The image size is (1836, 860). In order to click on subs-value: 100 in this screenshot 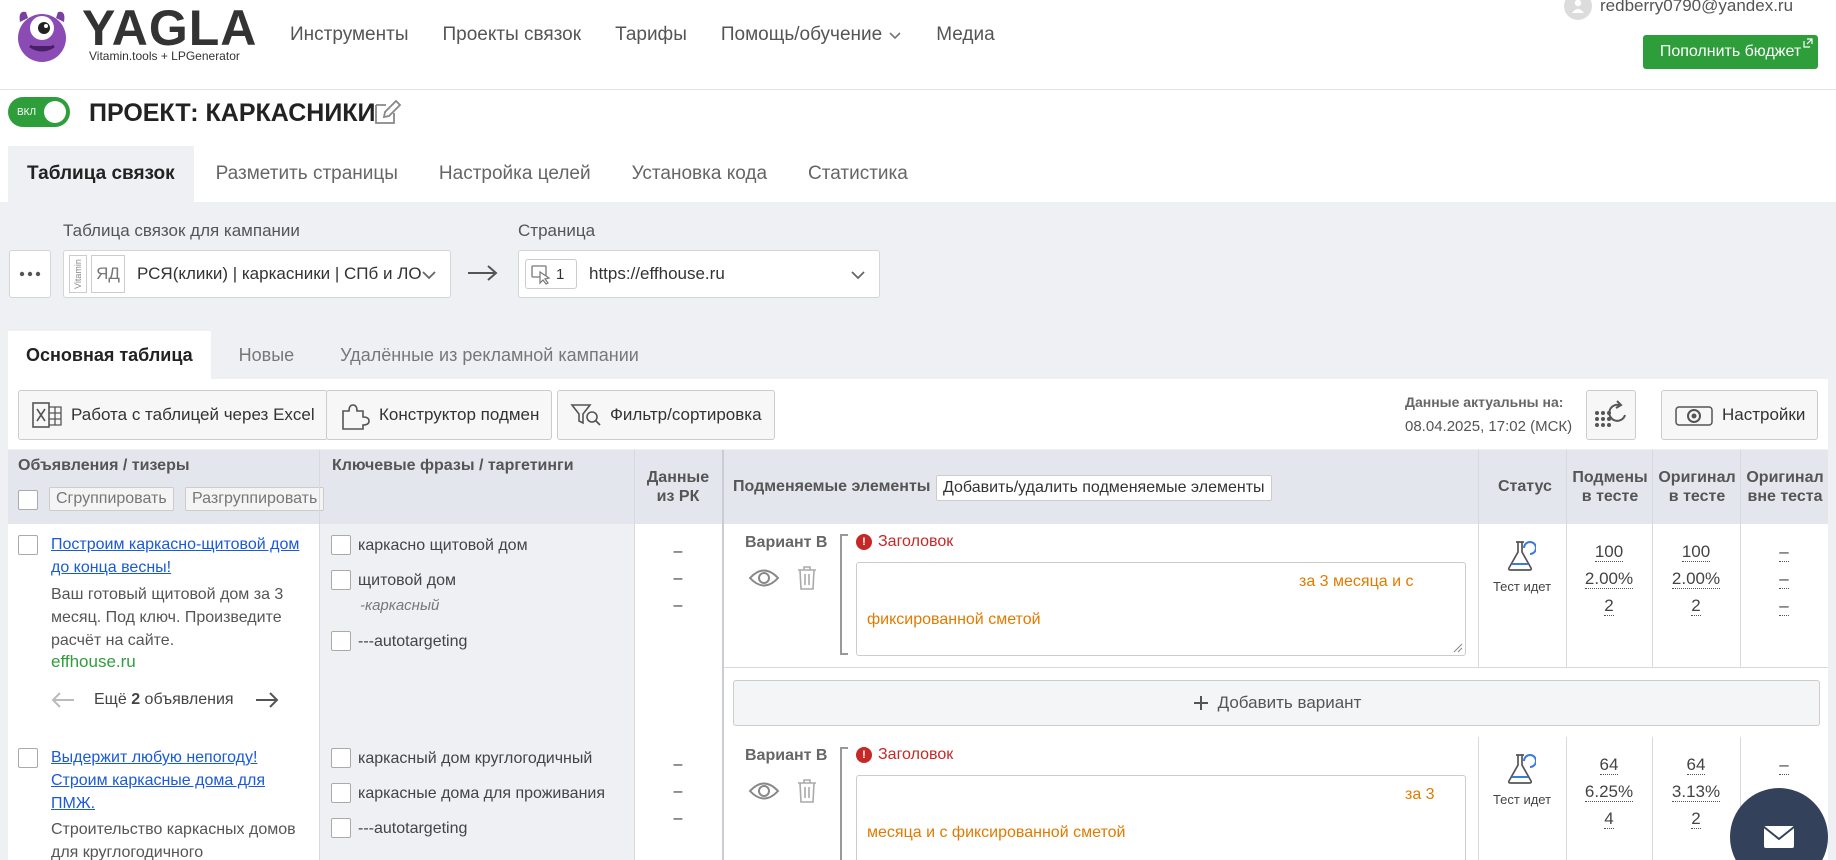, I will do `click(1609, 552)`.